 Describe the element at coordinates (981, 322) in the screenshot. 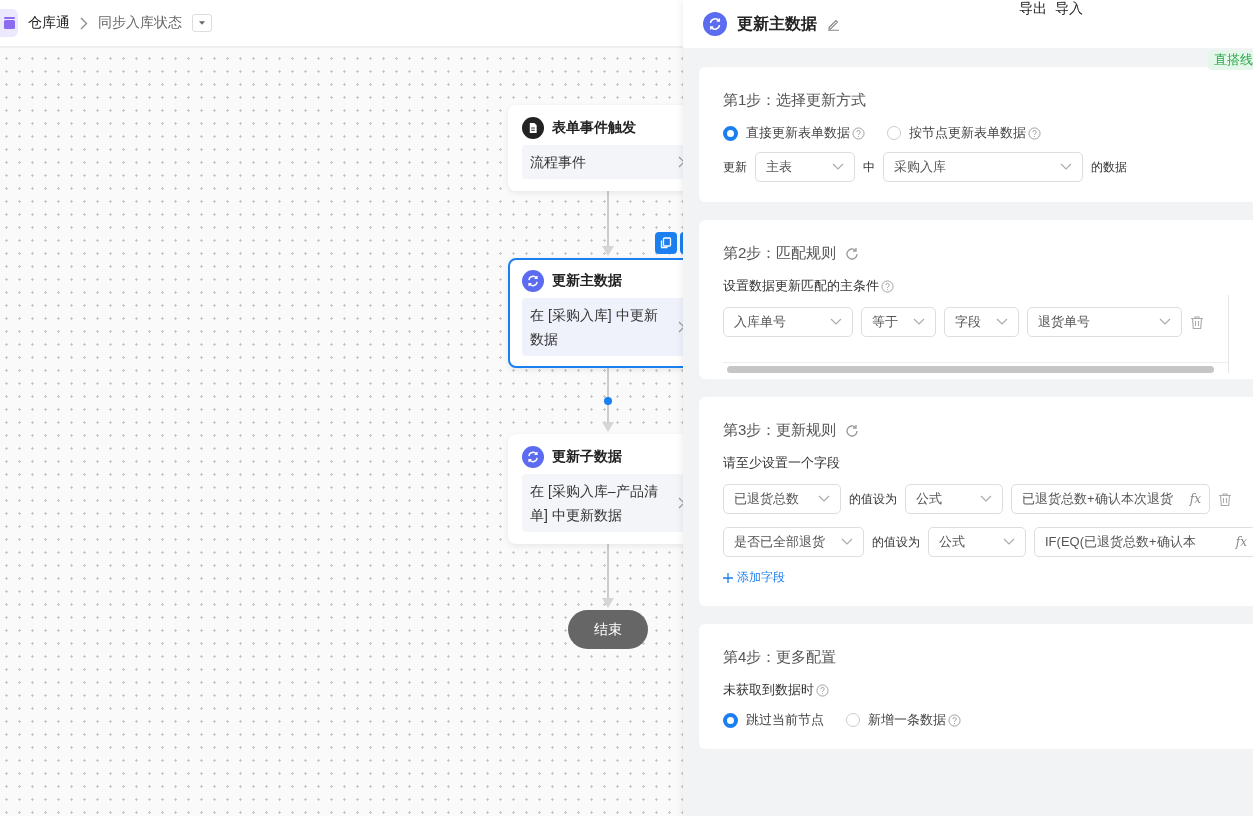

I see `dropdown: 字段` at that location.